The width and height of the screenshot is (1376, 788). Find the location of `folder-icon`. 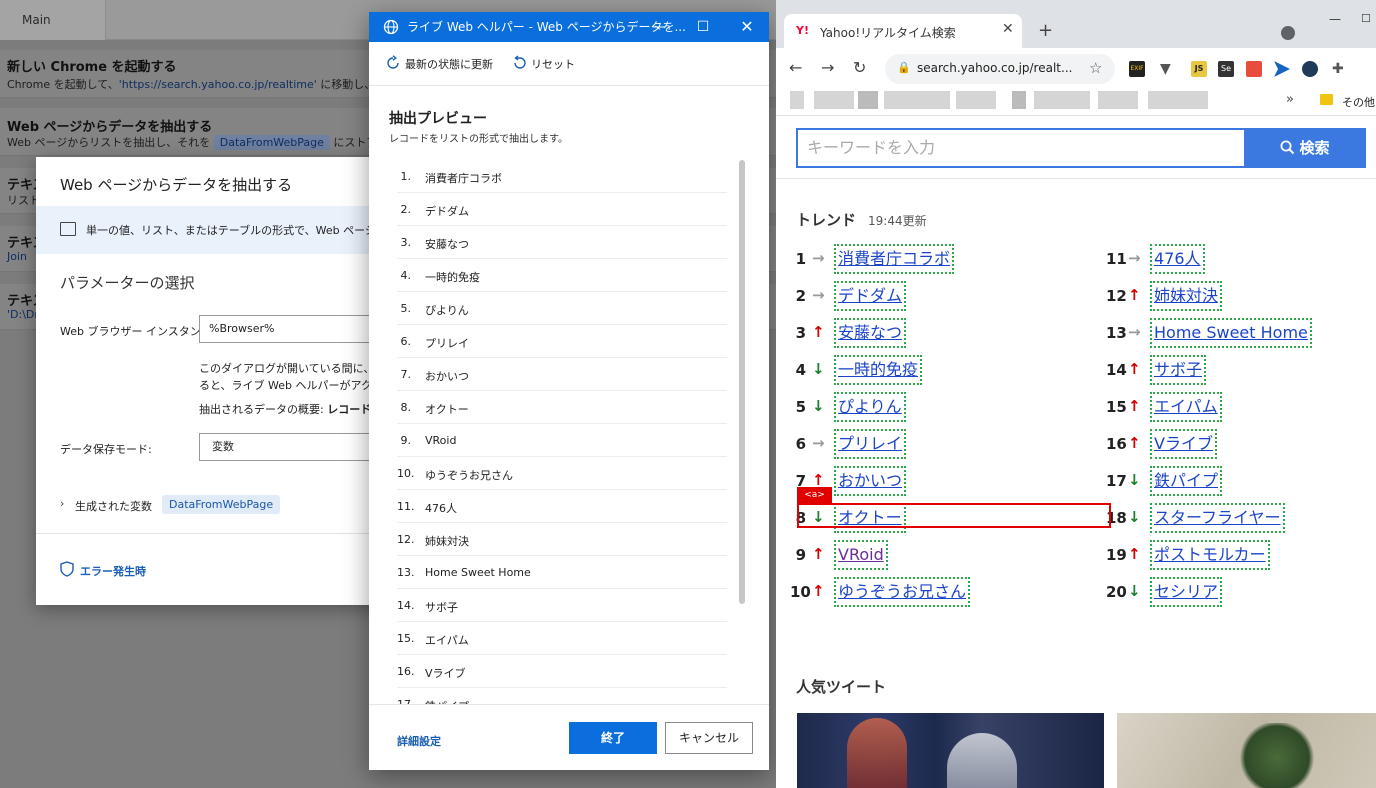

folder-icon is located at coordinates (1326, 99).